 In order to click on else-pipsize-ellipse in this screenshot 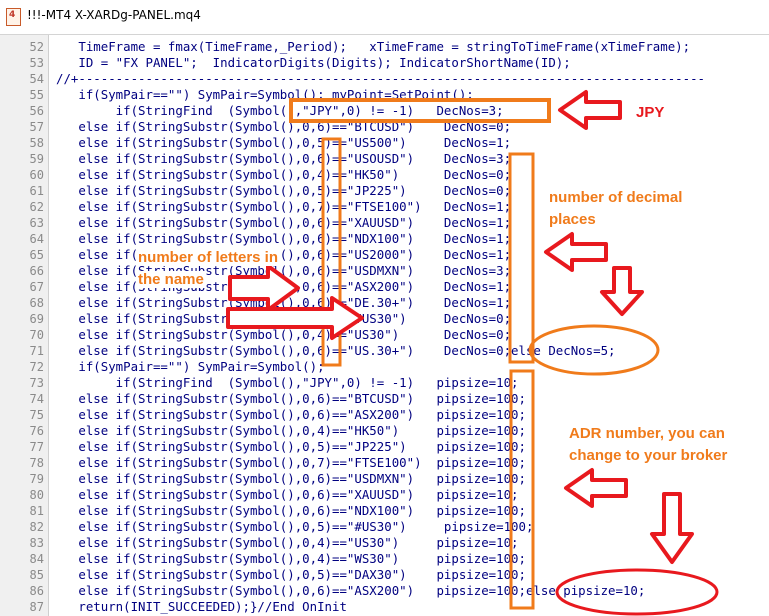, I will do `click(637, 592)`.